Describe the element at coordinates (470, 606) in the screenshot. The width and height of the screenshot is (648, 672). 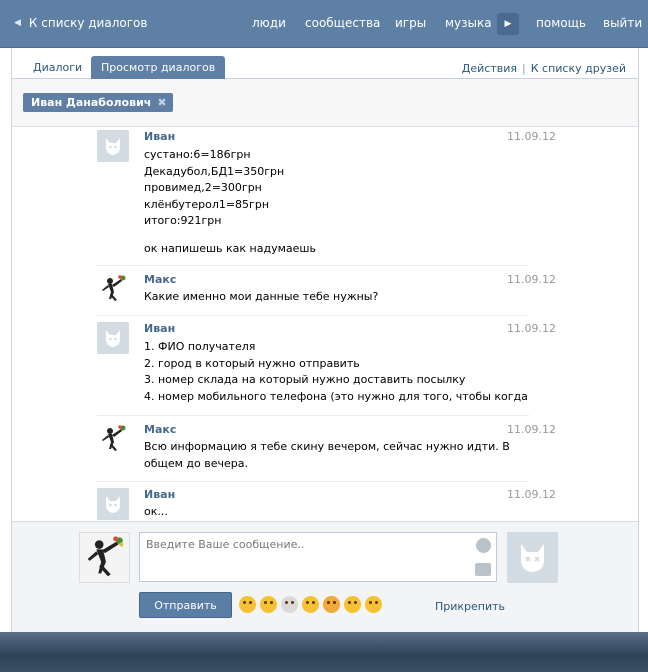
I see `attach-link: Прикрепить` at that location.